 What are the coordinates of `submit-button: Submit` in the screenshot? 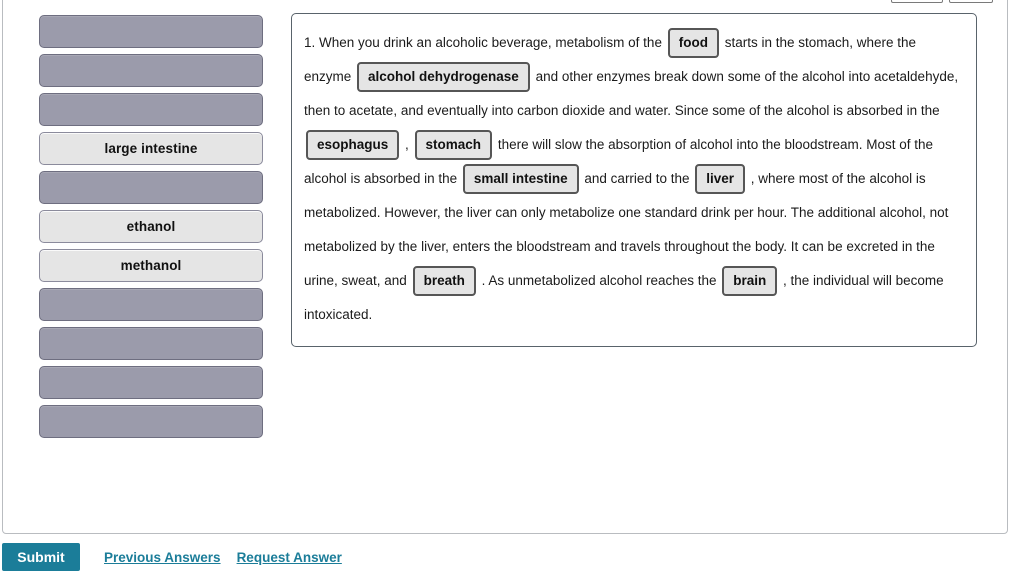 It's located at (41, 557).